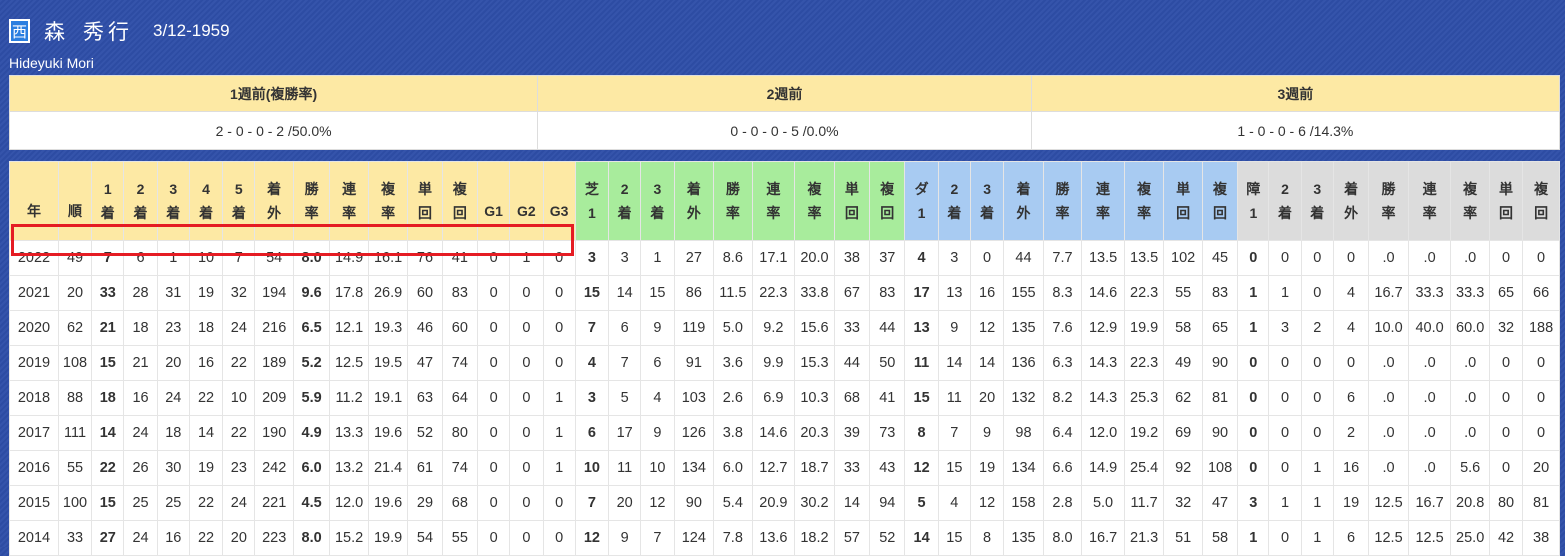  What do you see at coordinates (1183, 328) in the screenshot?
I see `table-cell: 58` at bounding box center [1183, 328].